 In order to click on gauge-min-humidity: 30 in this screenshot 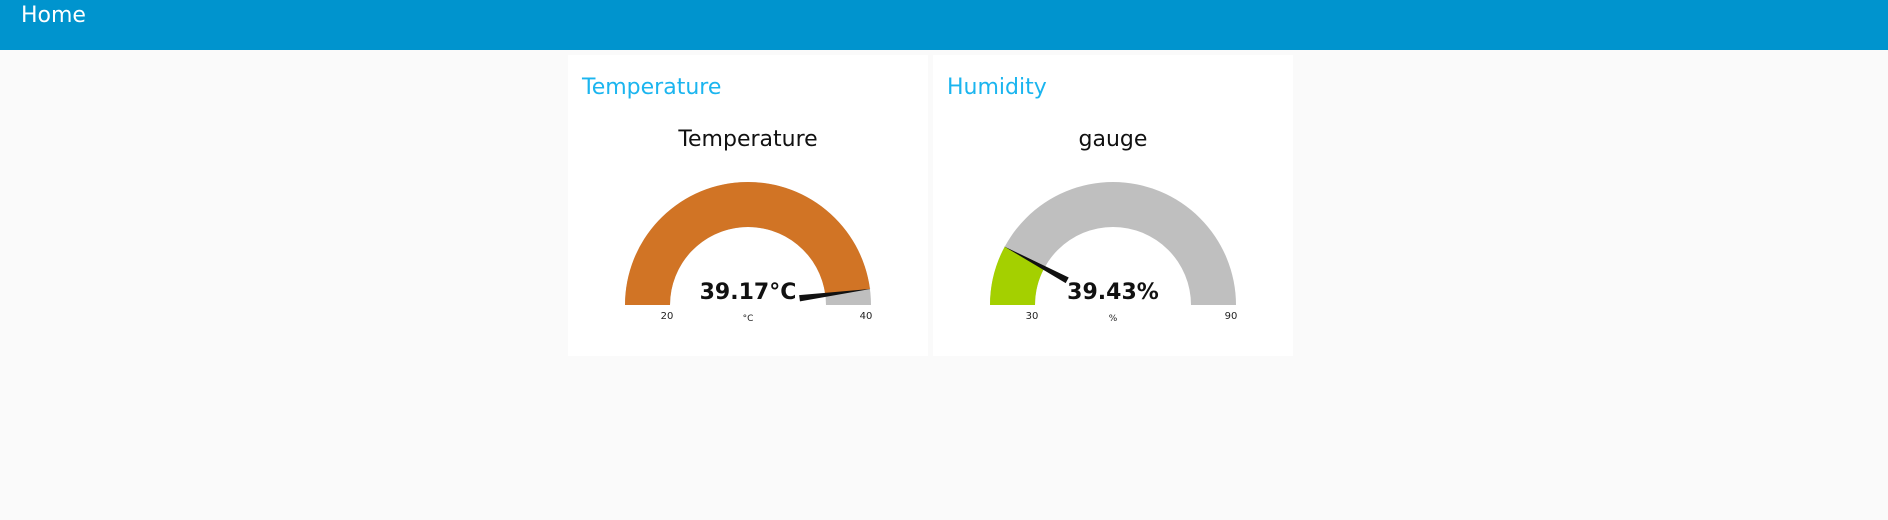, I will do `click(1032, 316)`.